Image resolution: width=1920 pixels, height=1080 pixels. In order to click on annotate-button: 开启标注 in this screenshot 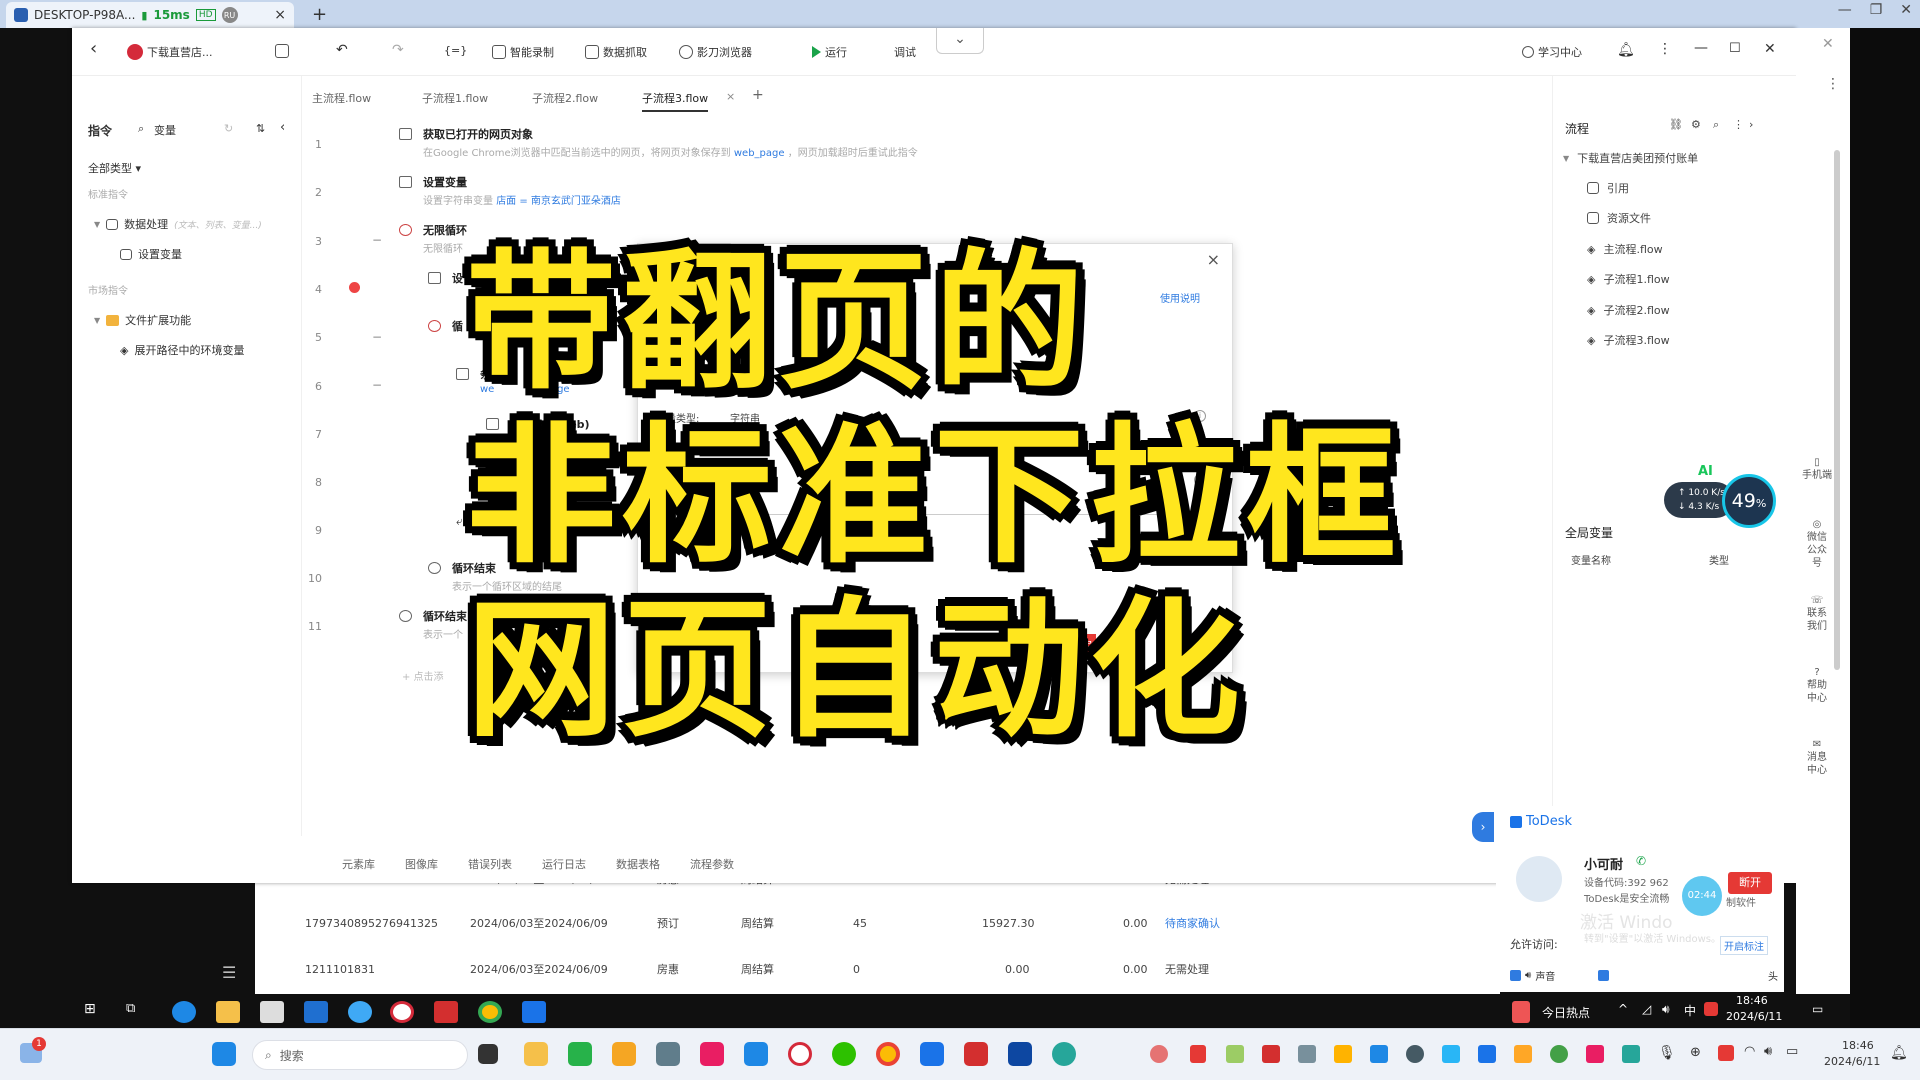, I will do `click(1744, 945)`.